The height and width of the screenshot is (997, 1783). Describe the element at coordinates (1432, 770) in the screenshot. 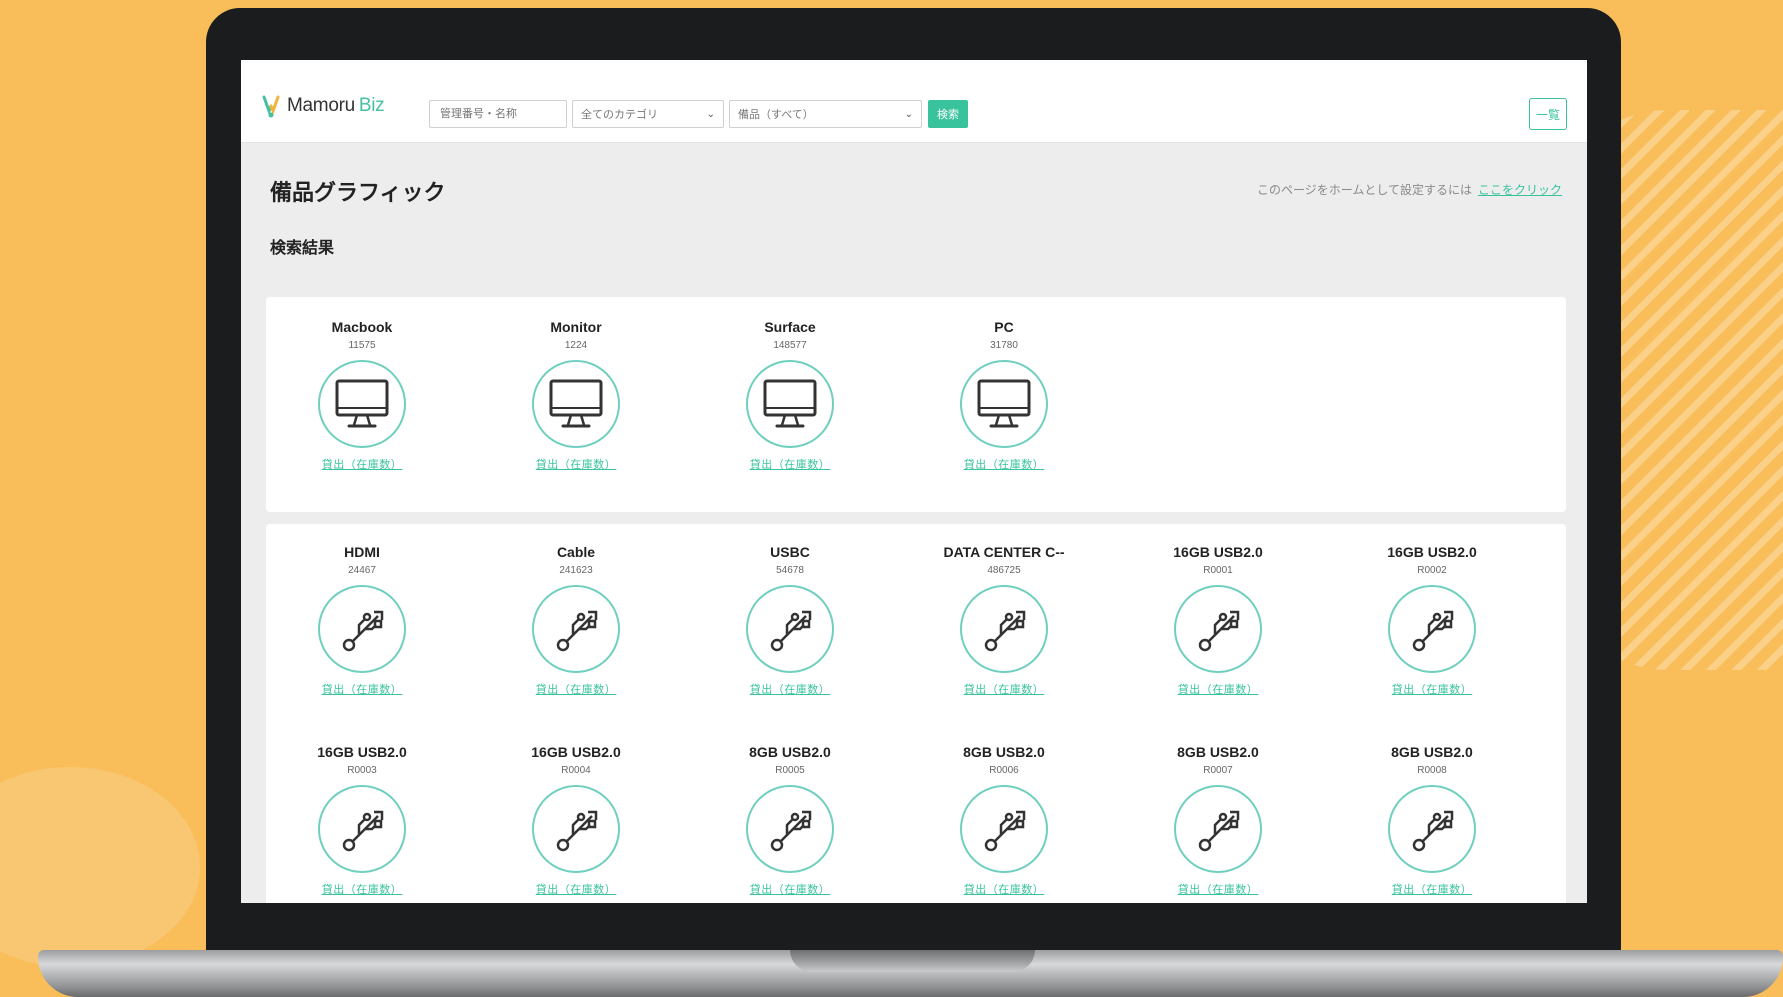

I see `item-code: R0008` at that location.